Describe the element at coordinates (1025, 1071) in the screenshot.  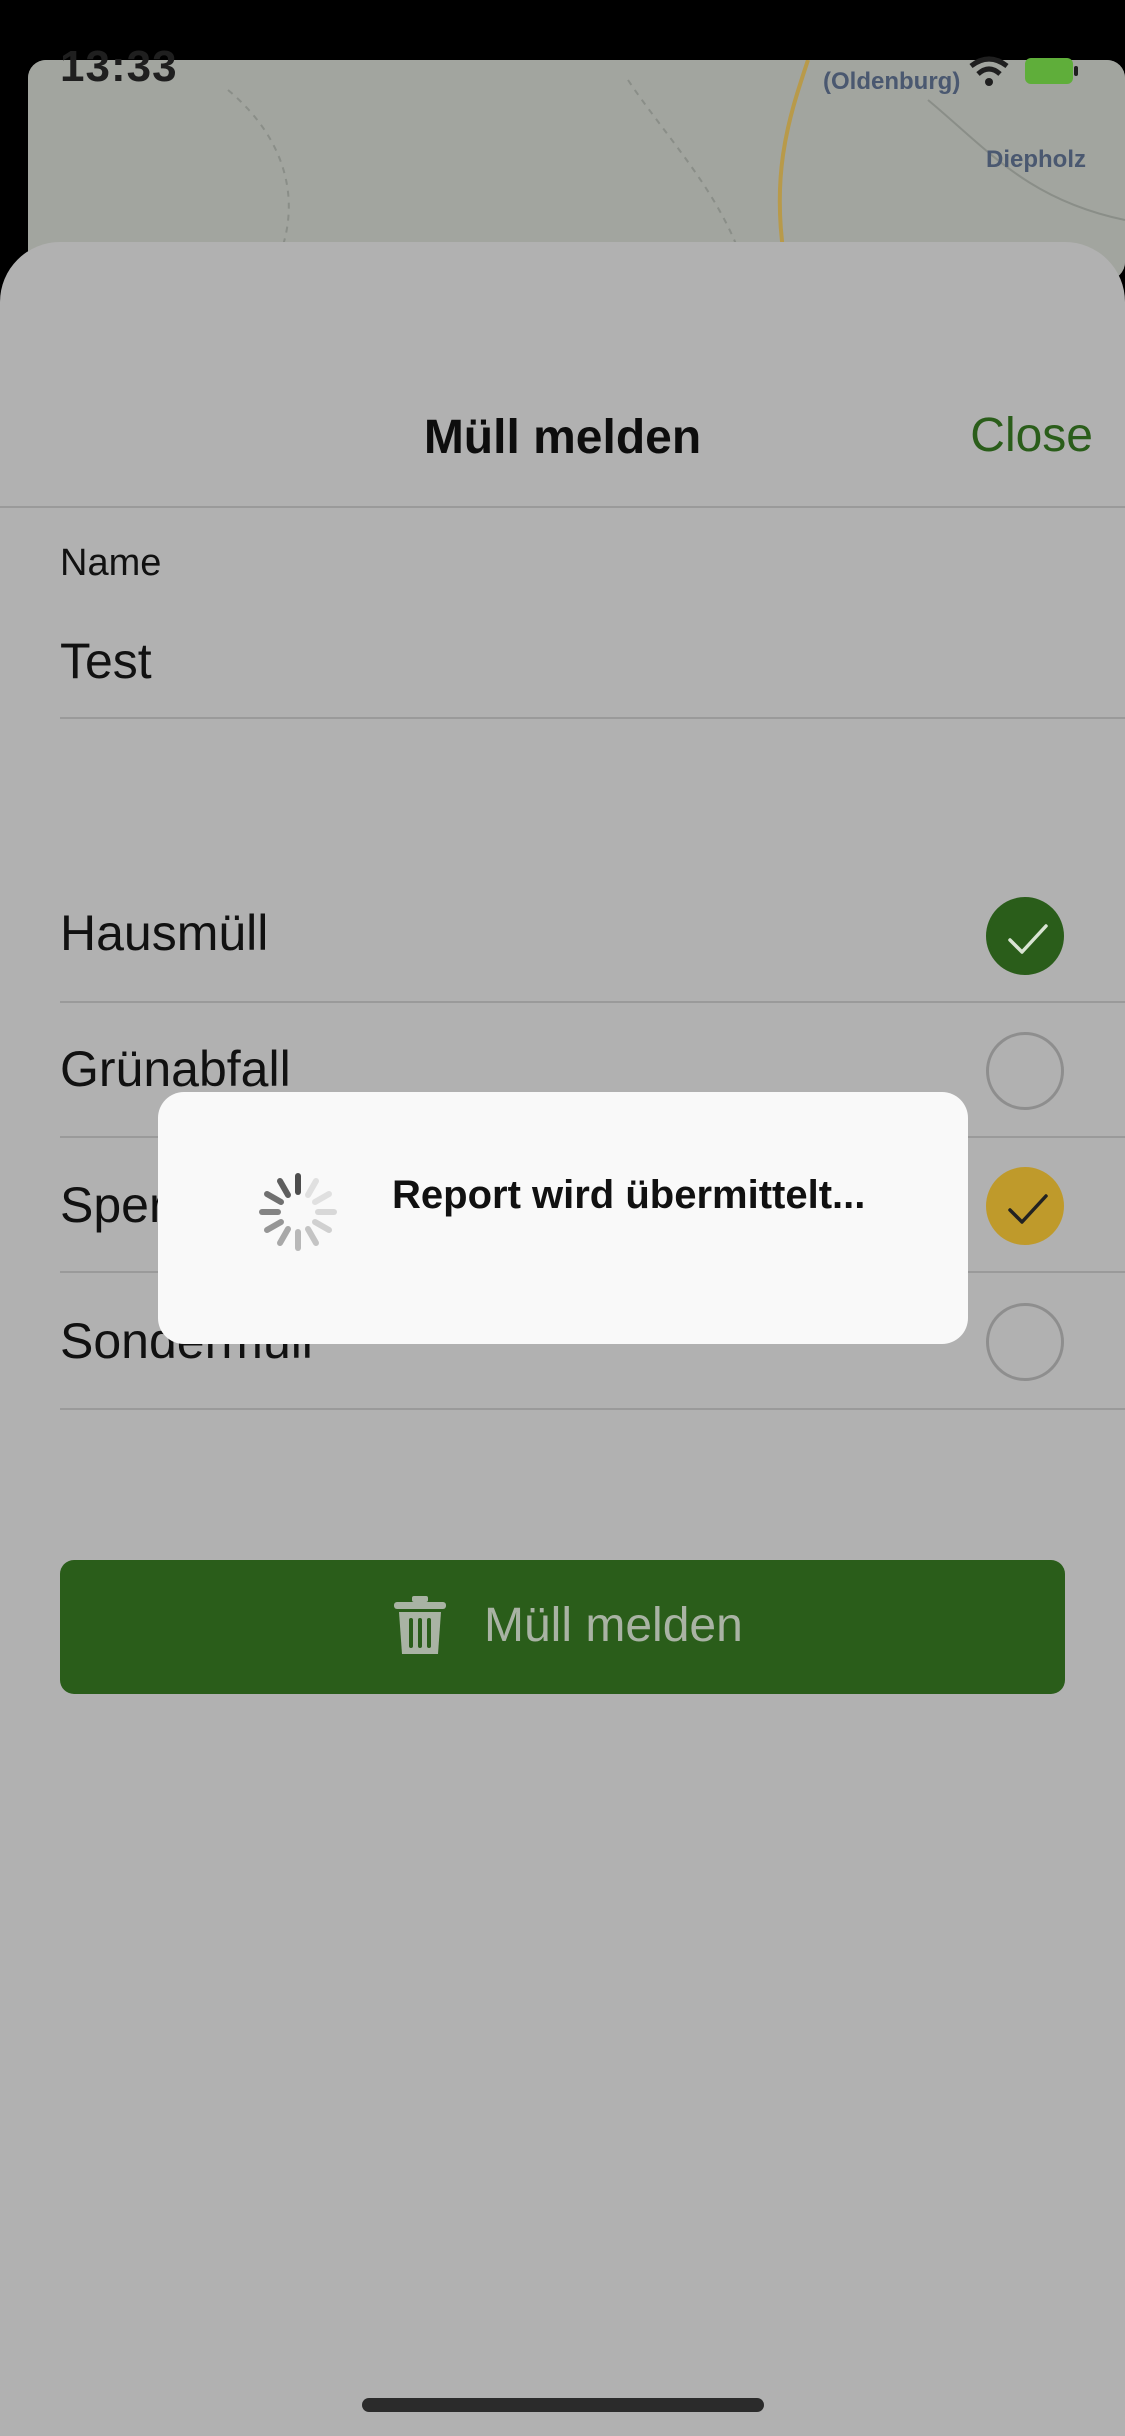
I see `option-checkbox-gruenabfall` at that location.